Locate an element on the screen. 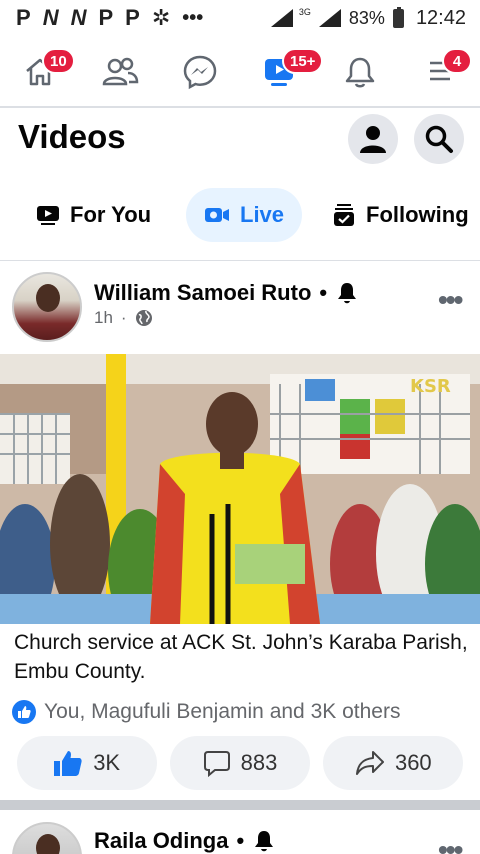  thumbs-up-icon is located at coordinates (68, 763).